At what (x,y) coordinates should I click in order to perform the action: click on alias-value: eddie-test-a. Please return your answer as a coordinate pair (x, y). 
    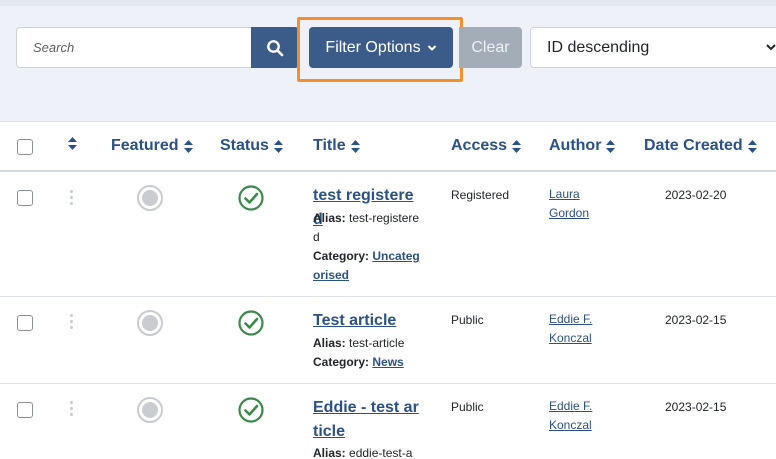
    Looking at the image, I should click on (381, 452).